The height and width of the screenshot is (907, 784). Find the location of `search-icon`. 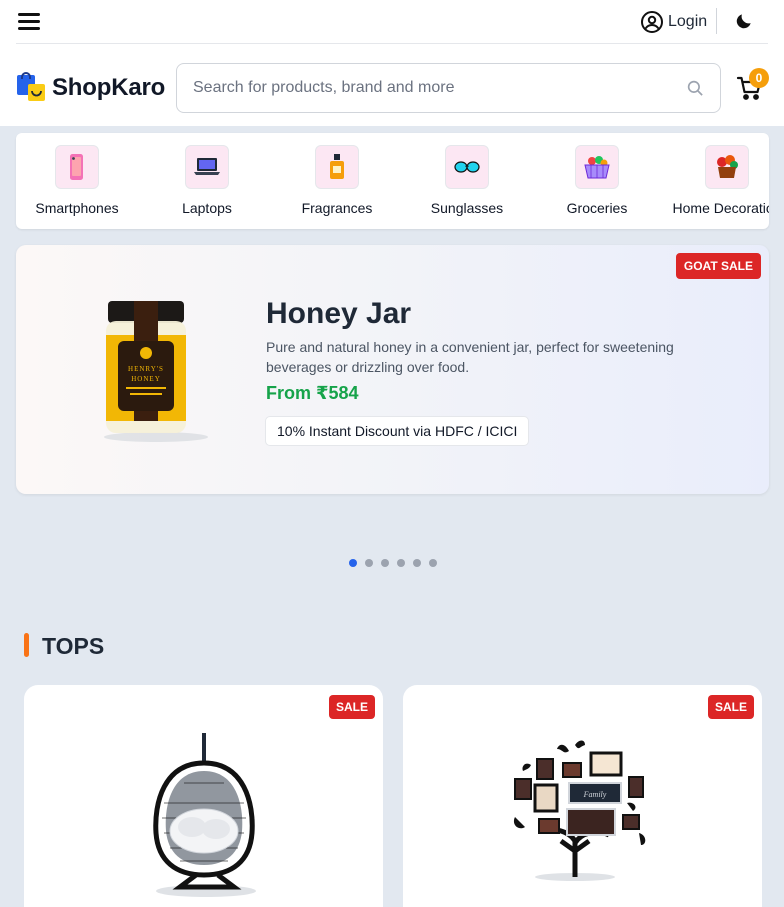

search-icon is located at coordinates (695, 88).